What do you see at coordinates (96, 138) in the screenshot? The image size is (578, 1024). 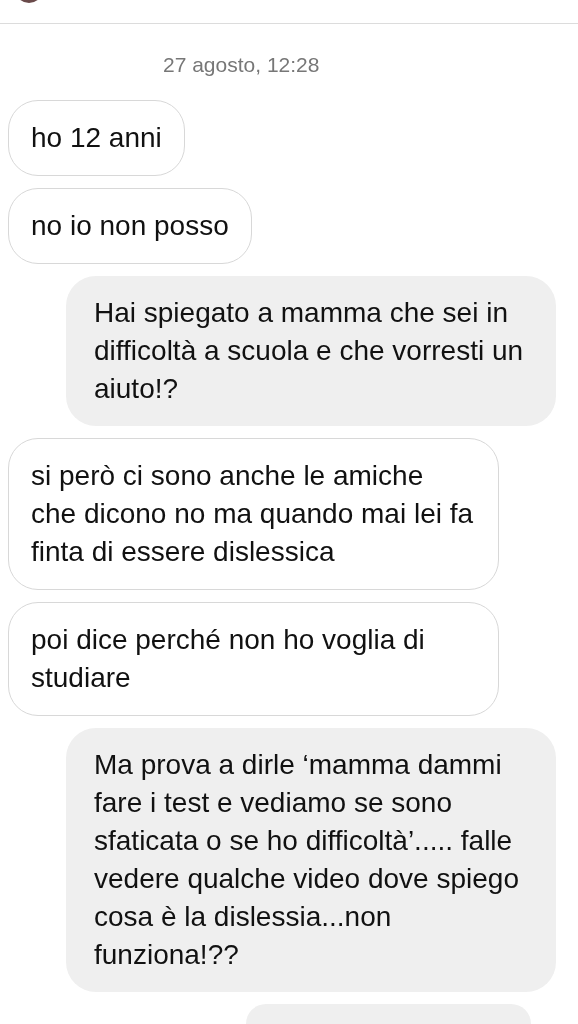 I see `message-bubble: ho 12 anni` at bounding box center [96, 138].